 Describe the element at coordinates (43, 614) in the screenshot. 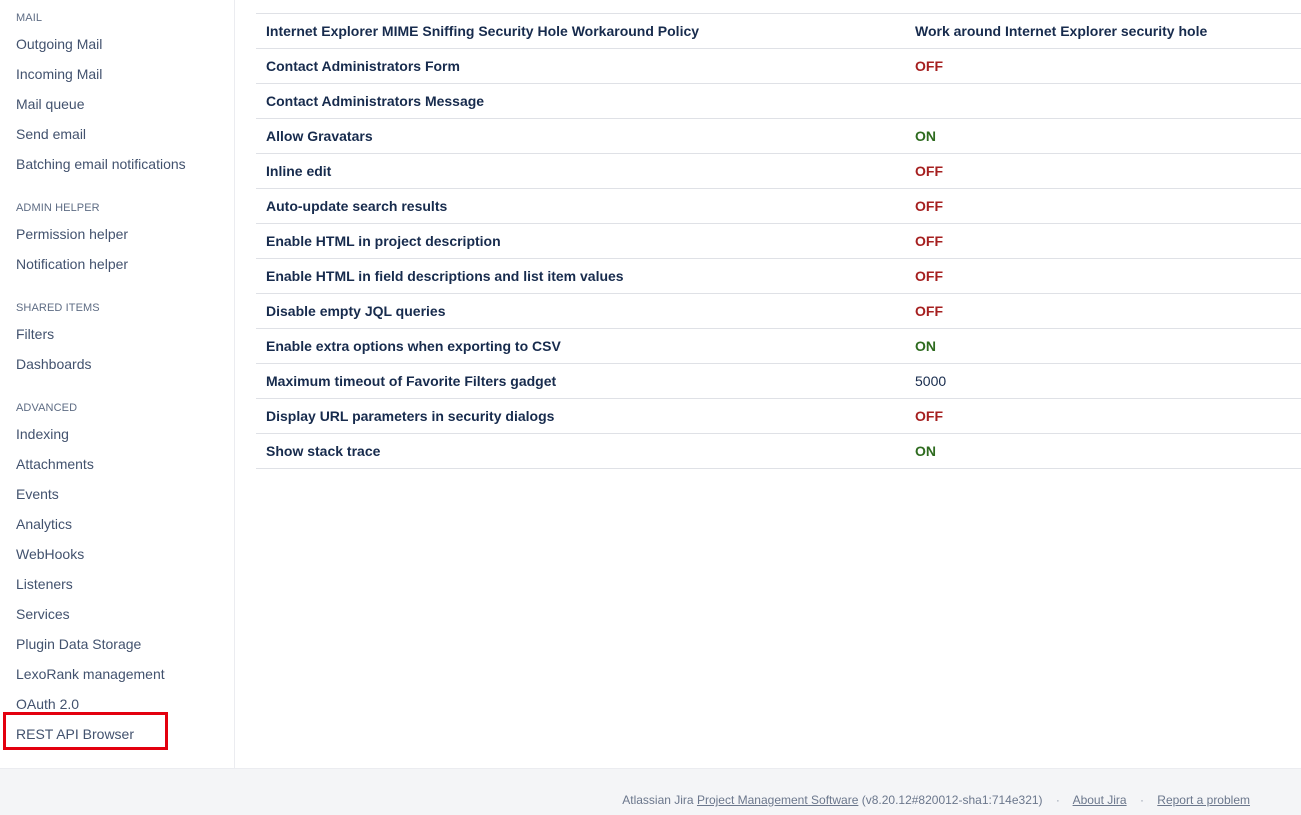

I see `sidebar-item-services: Services` at that location.